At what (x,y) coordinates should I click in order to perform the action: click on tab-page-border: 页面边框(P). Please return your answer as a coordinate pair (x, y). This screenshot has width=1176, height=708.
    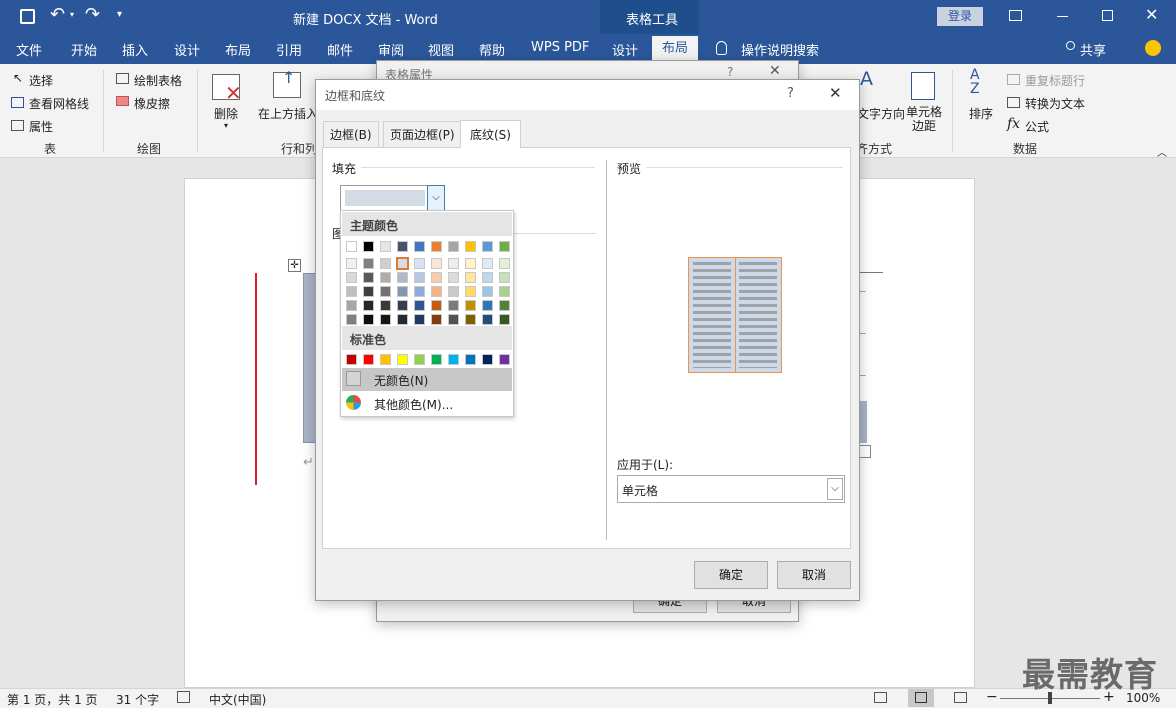
    Looking at the image, I should click on (422, 134).